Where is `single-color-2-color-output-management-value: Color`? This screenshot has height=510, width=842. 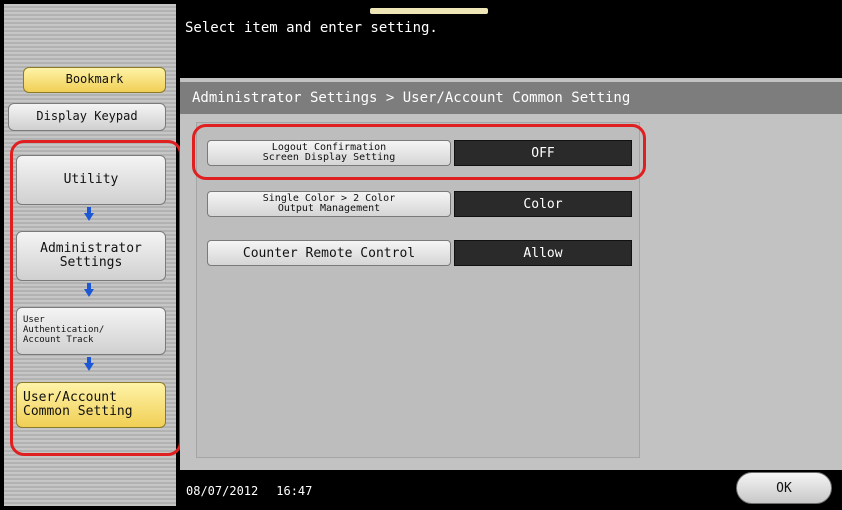
single-color-2-color-output-management-value: Color is located at coordinates (543, 204).